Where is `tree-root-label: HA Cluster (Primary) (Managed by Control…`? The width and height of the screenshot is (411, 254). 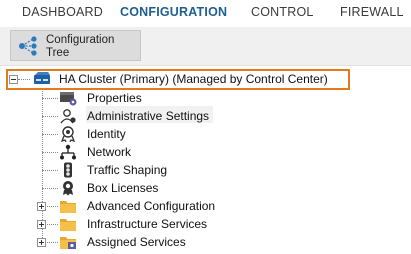 tree-root-label: HA Cluster (Primary) (Managed by Control… is located at coordinates (193, 79).